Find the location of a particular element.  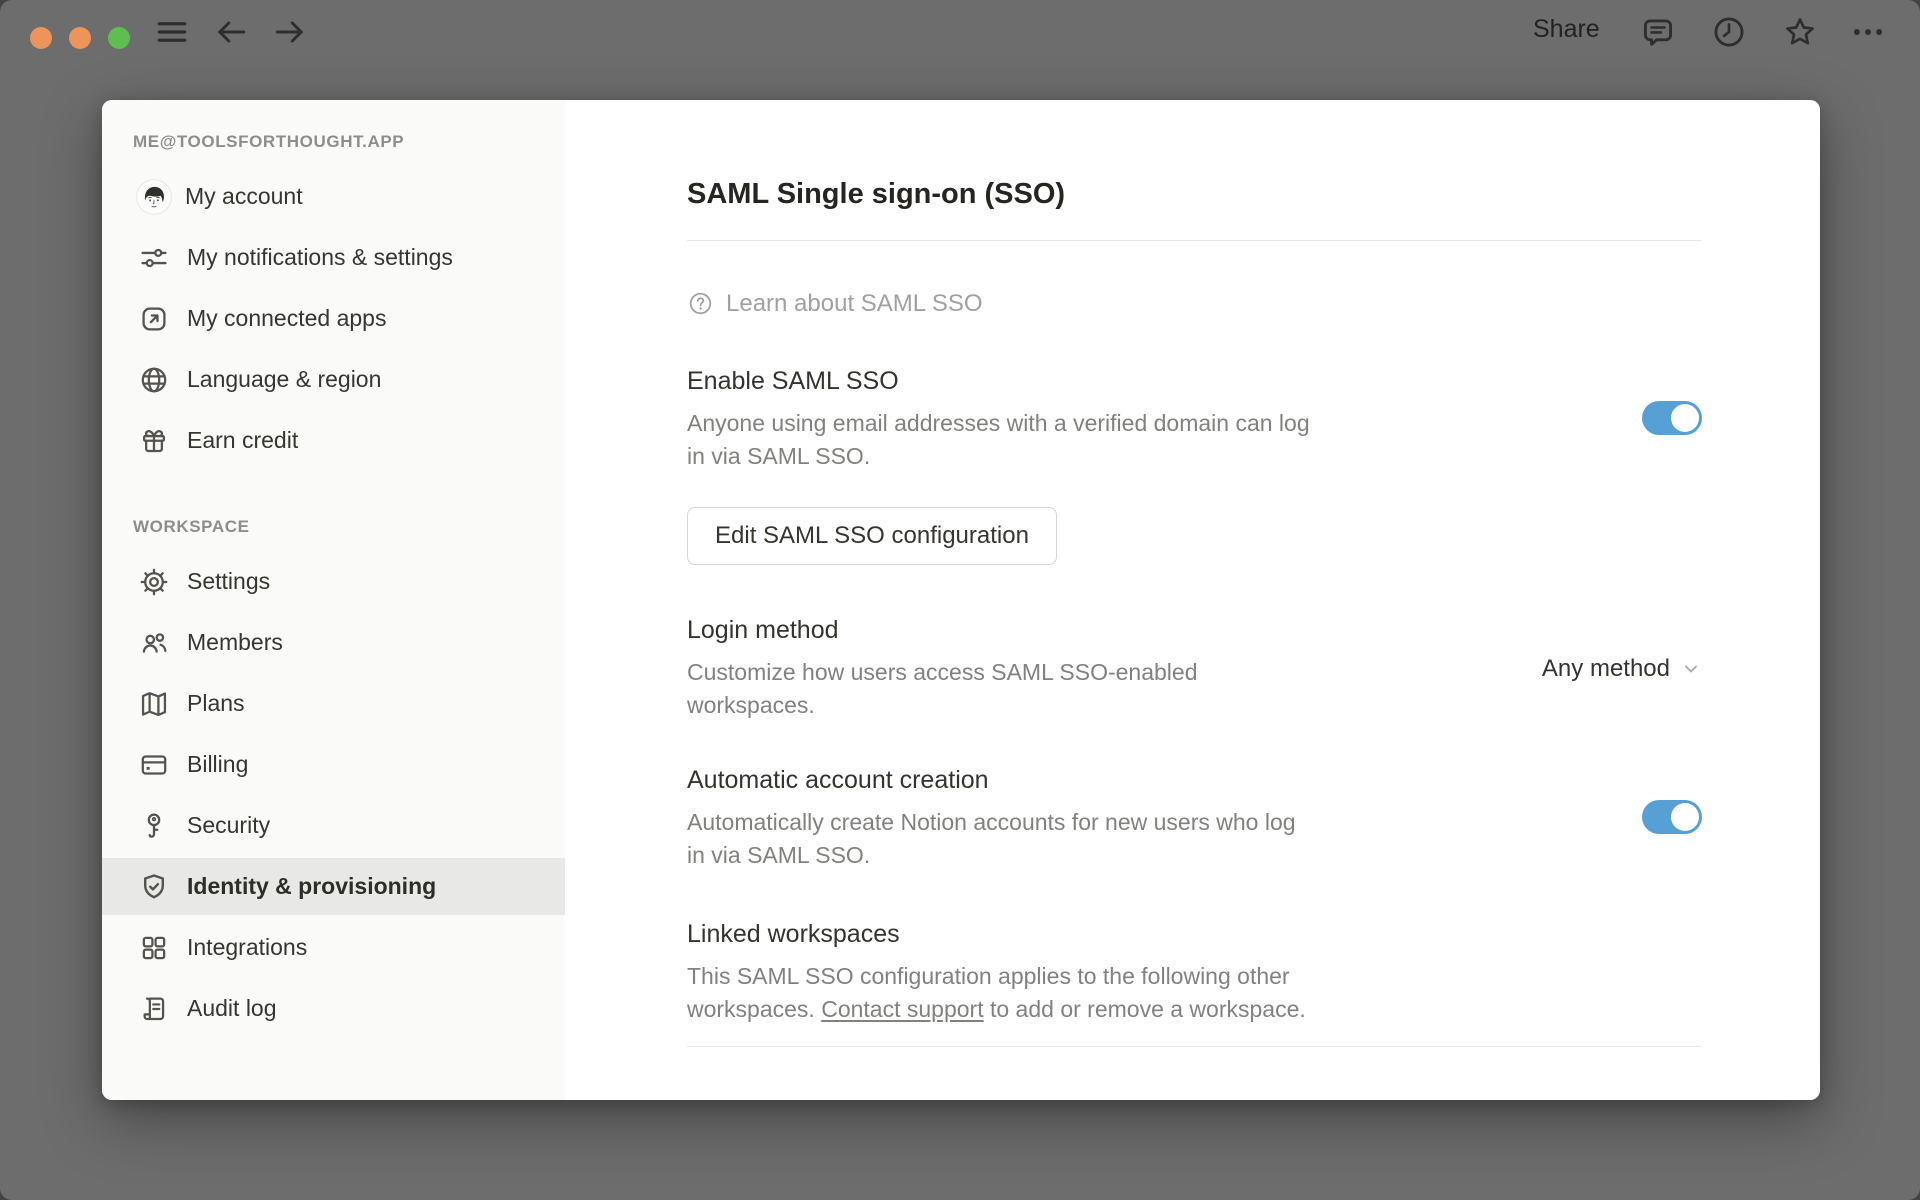

sidebar-item-label: Billing is located at coordinates (218, 764).